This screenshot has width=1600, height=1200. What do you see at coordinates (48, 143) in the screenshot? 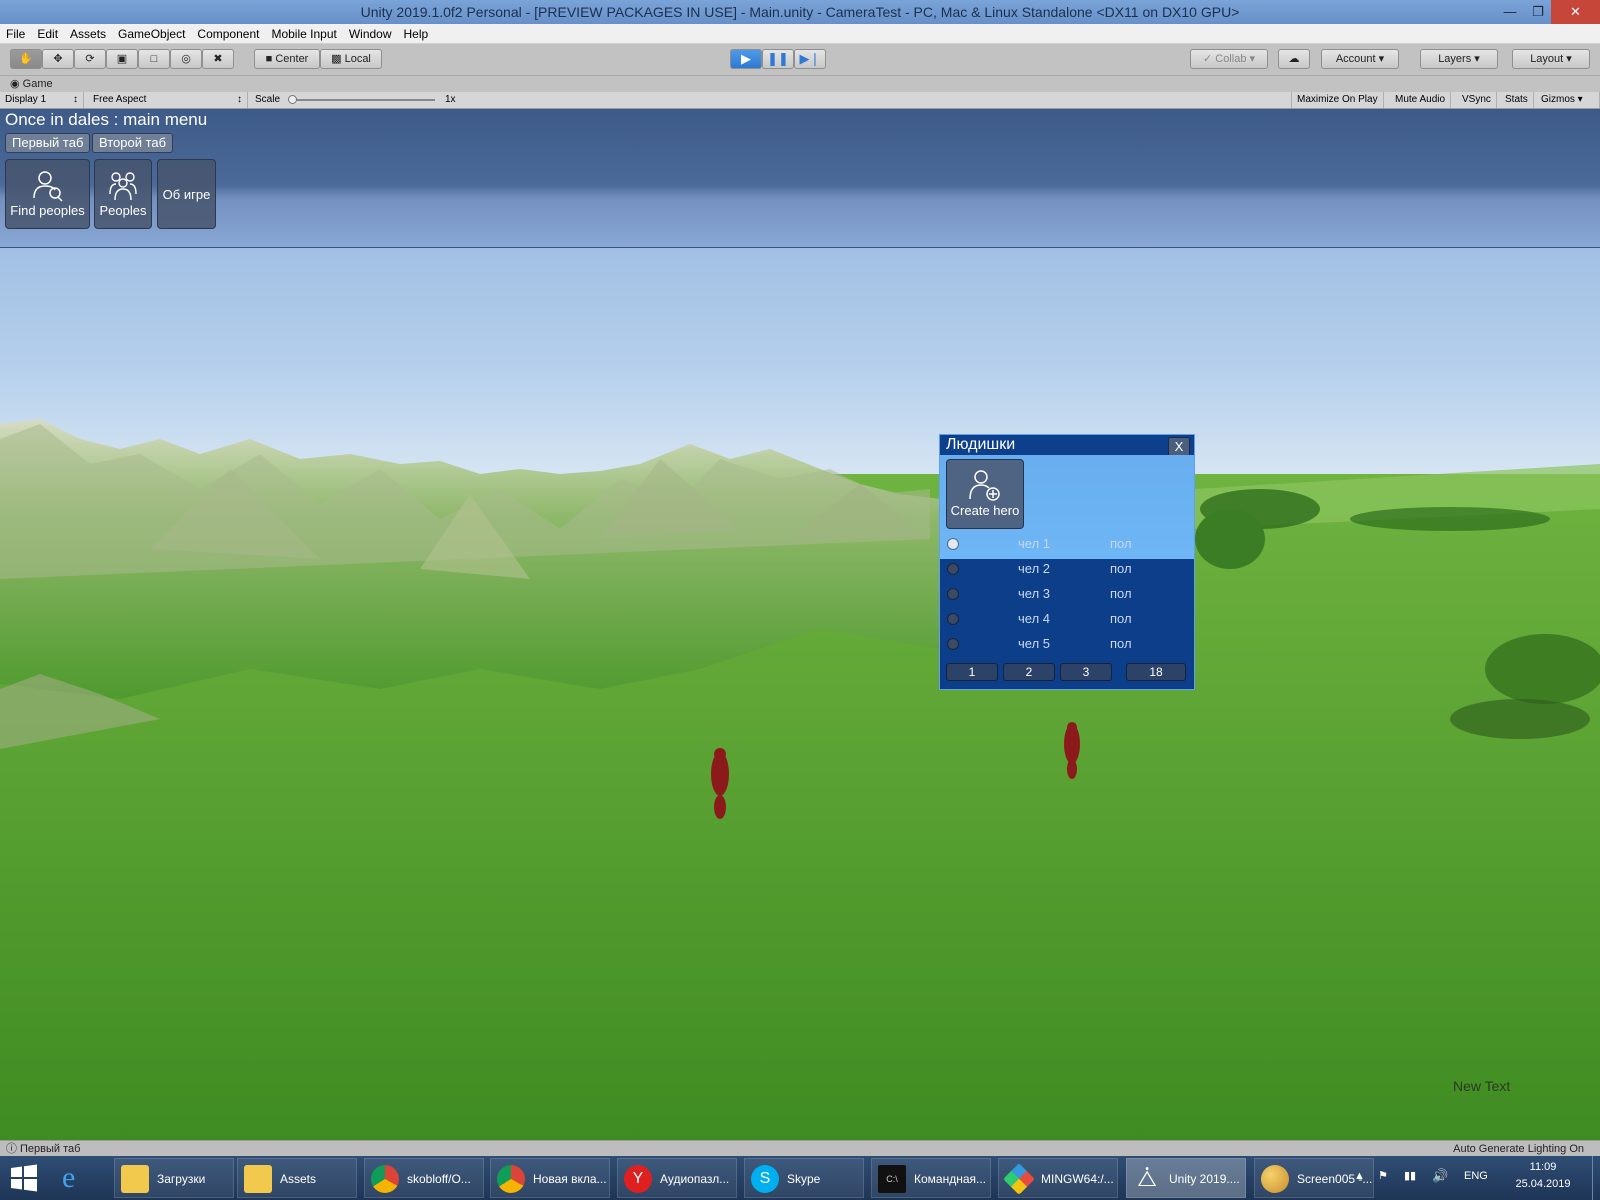
I see `tab-first: Первый таб` at bounding box center [48, 143].